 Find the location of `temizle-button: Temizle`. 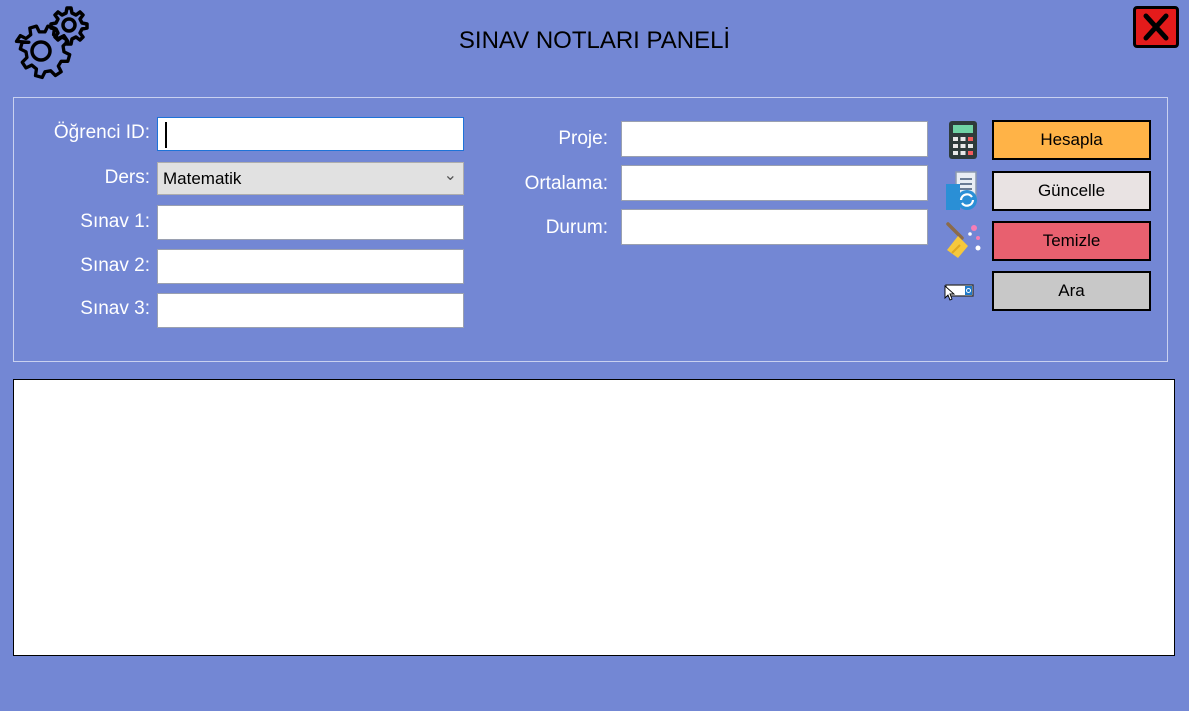

temizle-button: Temizle is located at coordinates (1071, 241).